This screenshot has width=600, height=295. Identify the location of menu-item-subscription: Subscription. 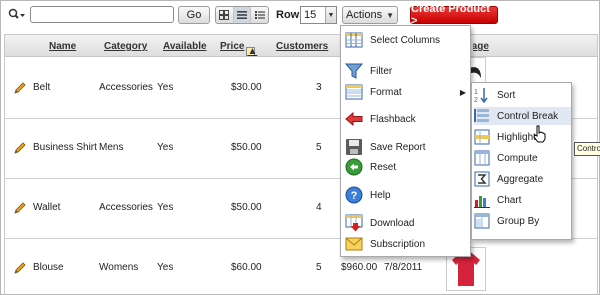
(406, 244).